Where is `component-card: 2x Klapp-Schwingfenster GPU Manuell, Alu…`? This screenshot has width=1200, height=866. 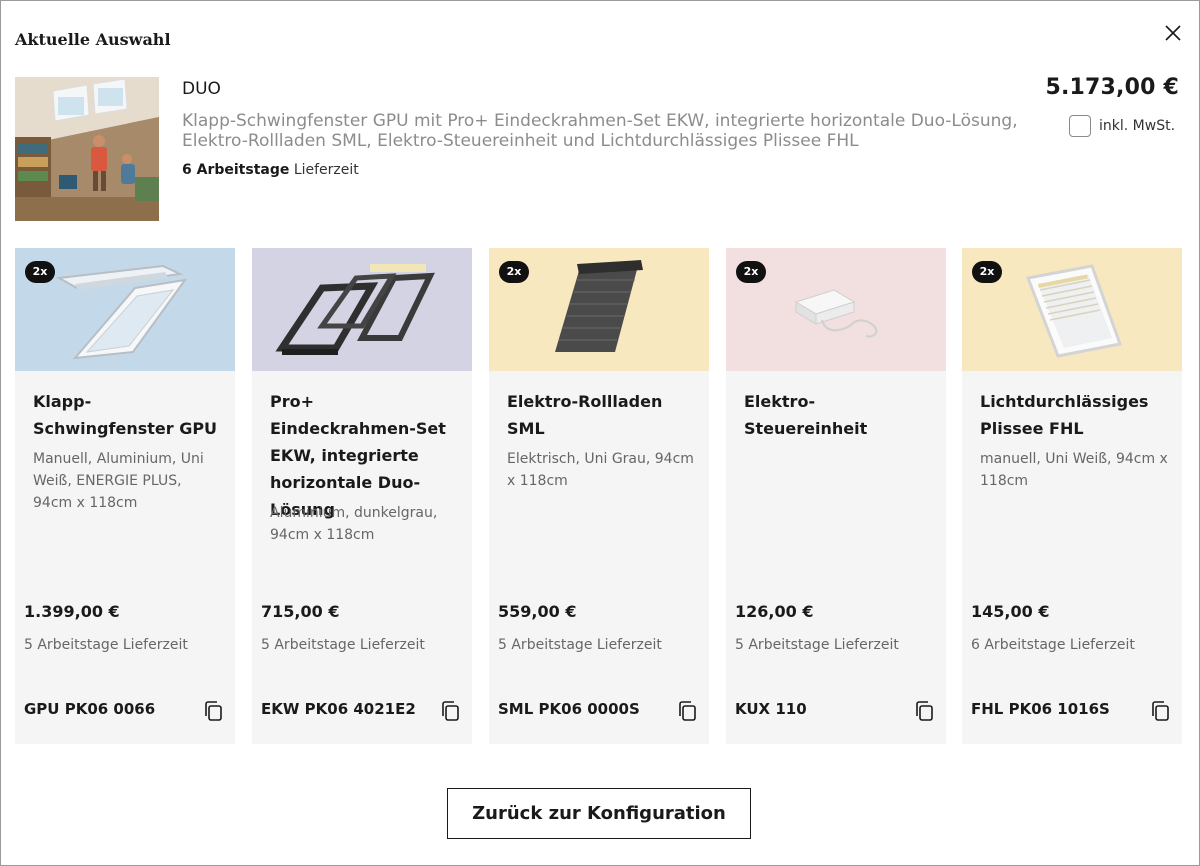
component-card: 2x Klapp-Schwingfenster GPU Manuell, Alu… is located at coordinates (125, 496).